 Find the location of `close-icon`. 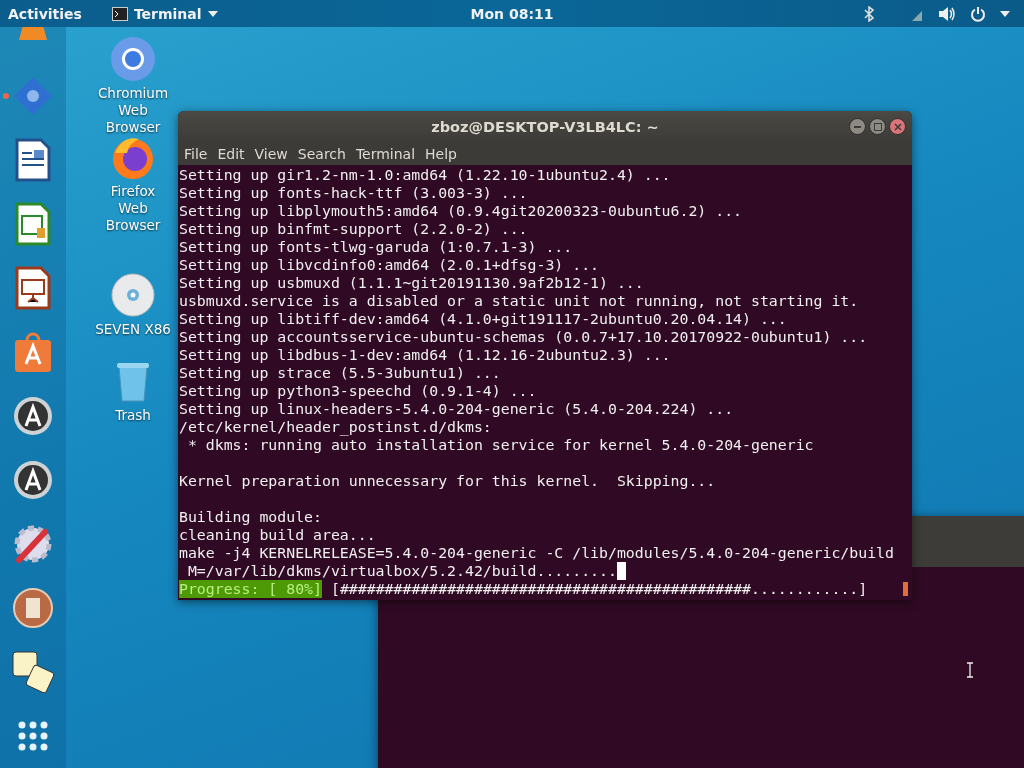

close-icon is located at coordinates (897, 126).